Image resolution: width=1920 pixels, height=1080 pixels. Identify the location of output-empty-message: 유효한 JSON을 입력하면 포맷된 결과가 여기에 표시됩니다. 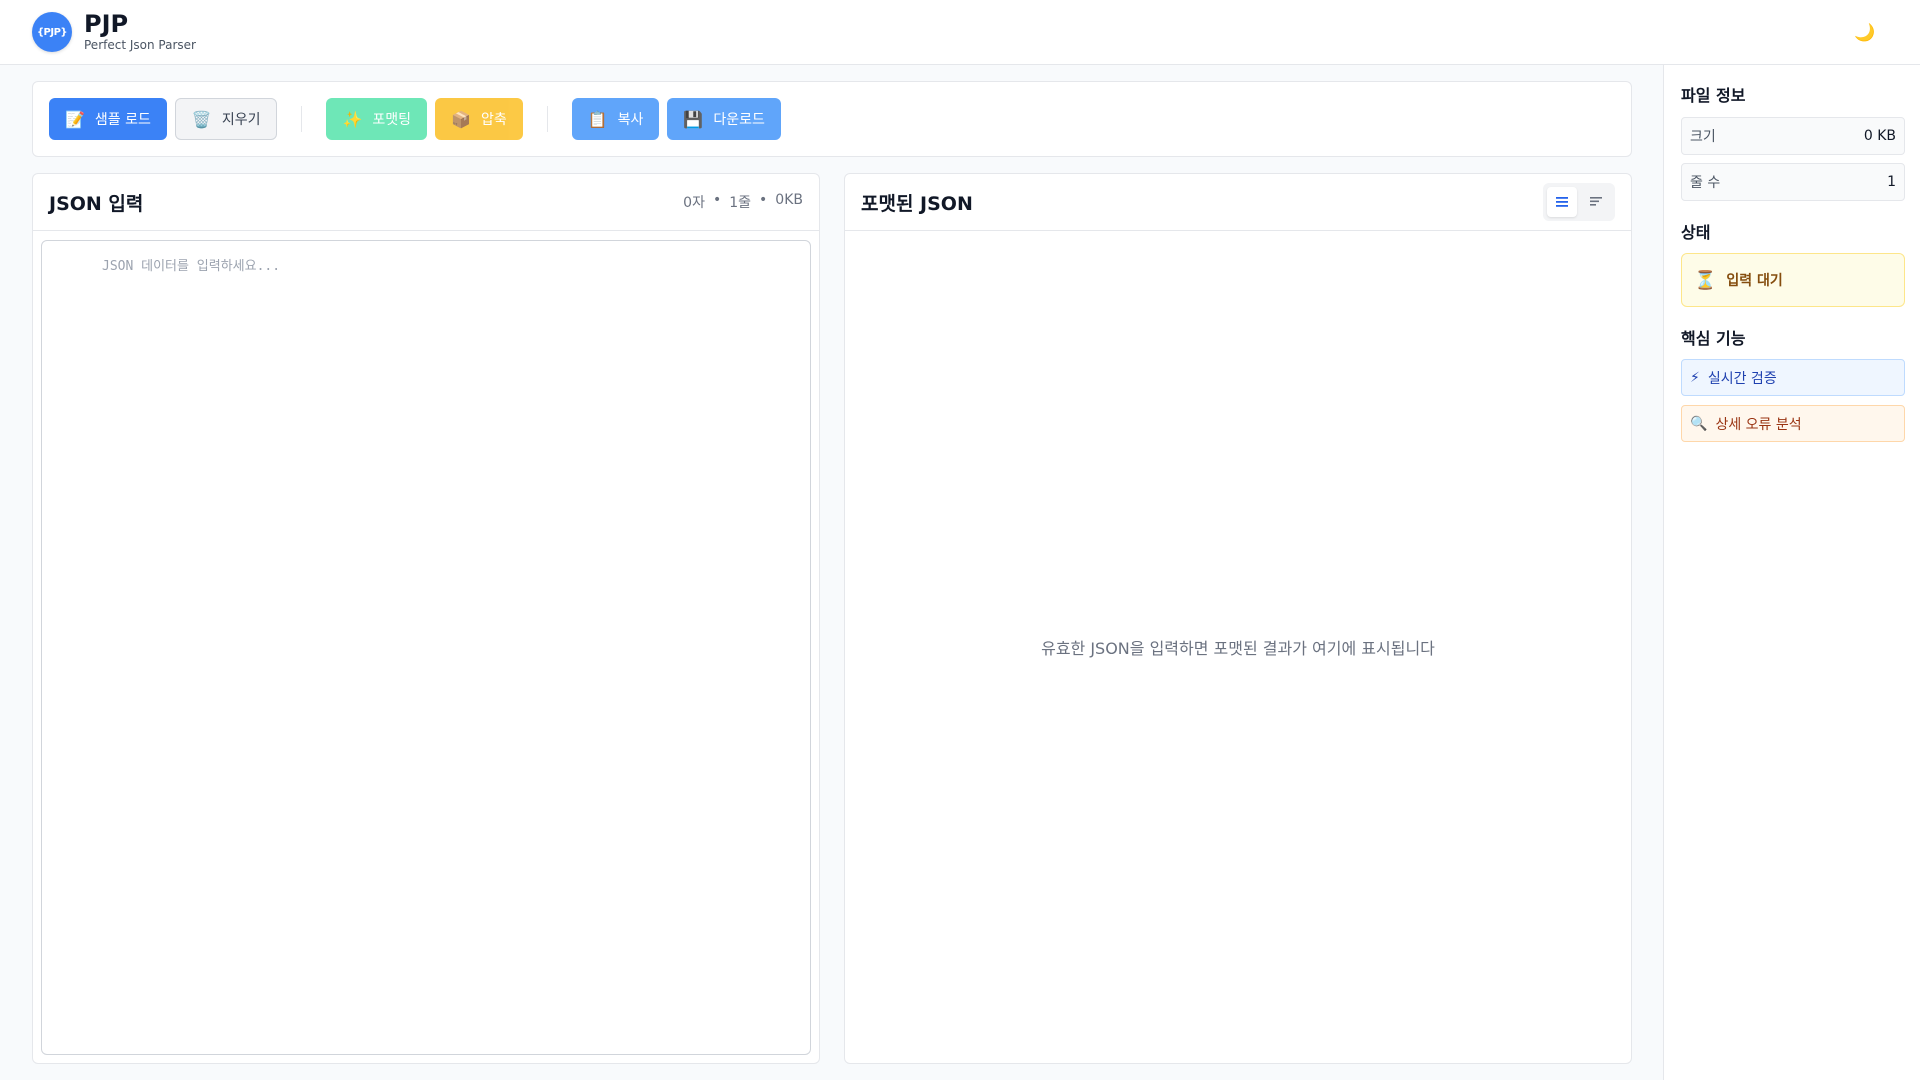
(1238, 648).